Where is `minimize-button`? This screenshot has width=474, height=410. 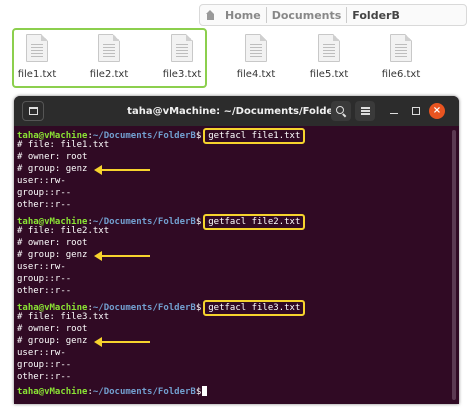
minimize-button is located at coordinates (394, 111).